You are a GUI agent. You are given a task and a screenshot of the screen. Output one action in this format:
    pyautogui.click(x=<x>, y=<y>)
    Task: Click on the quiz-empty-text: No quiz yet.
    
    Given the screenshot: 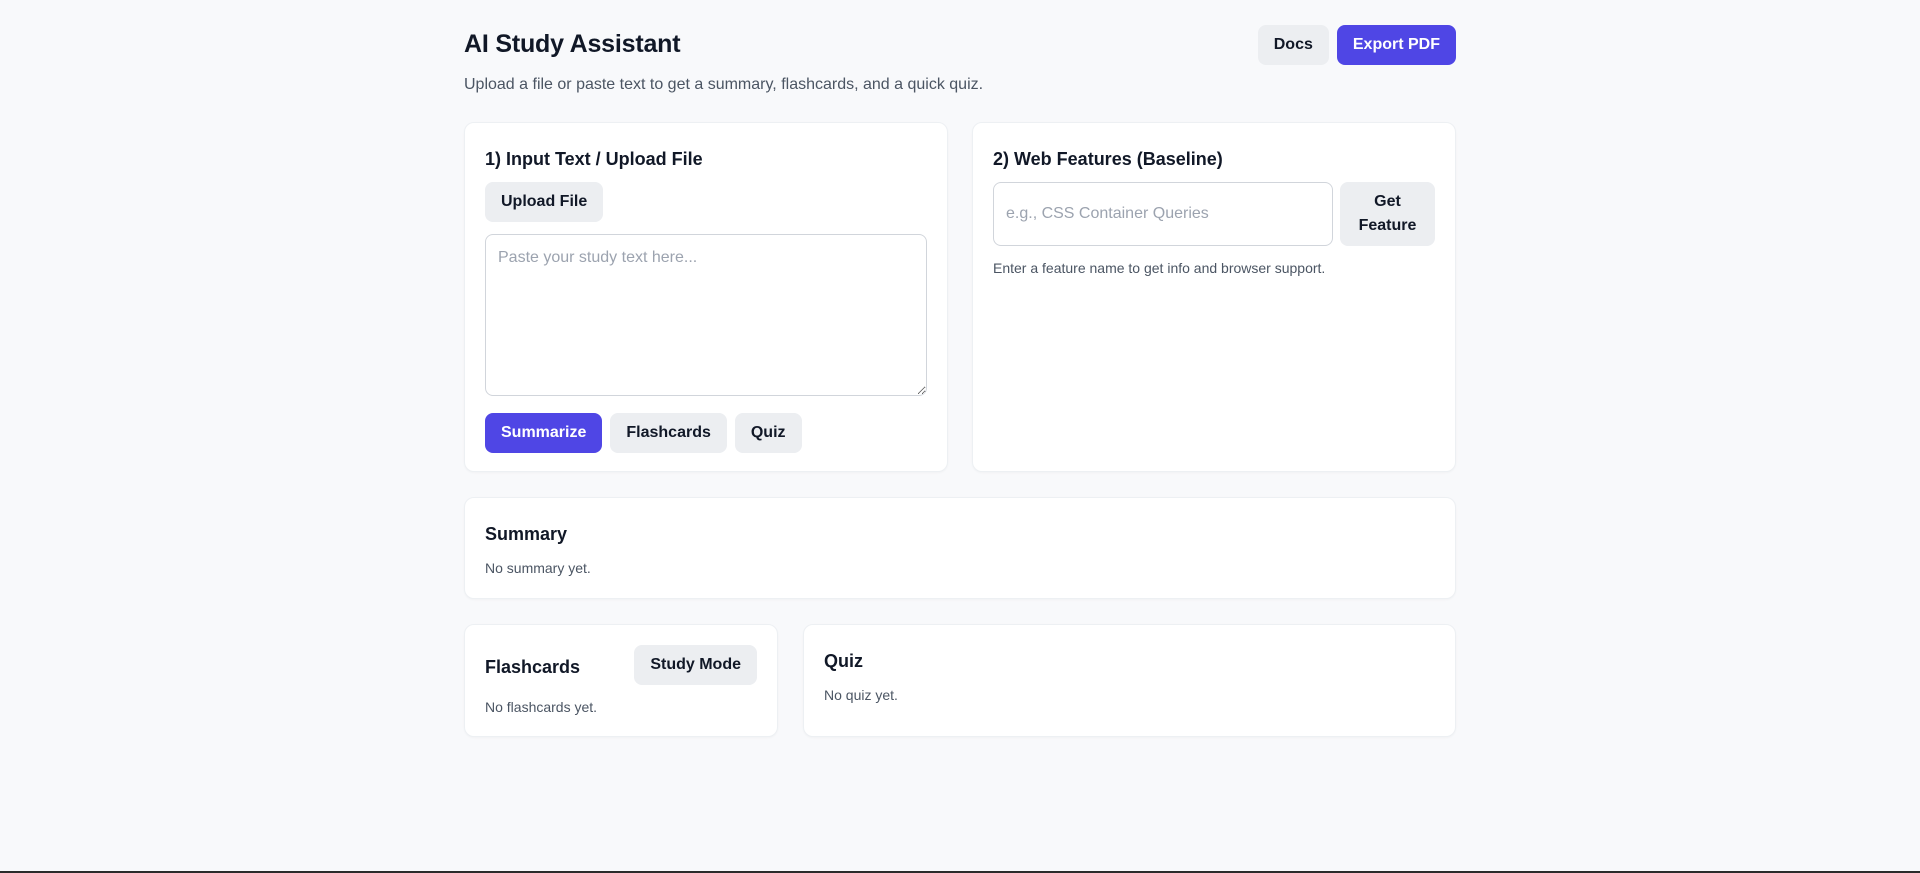 What is the action you would take?
    pyautogui.click(x=861, y=695)
    